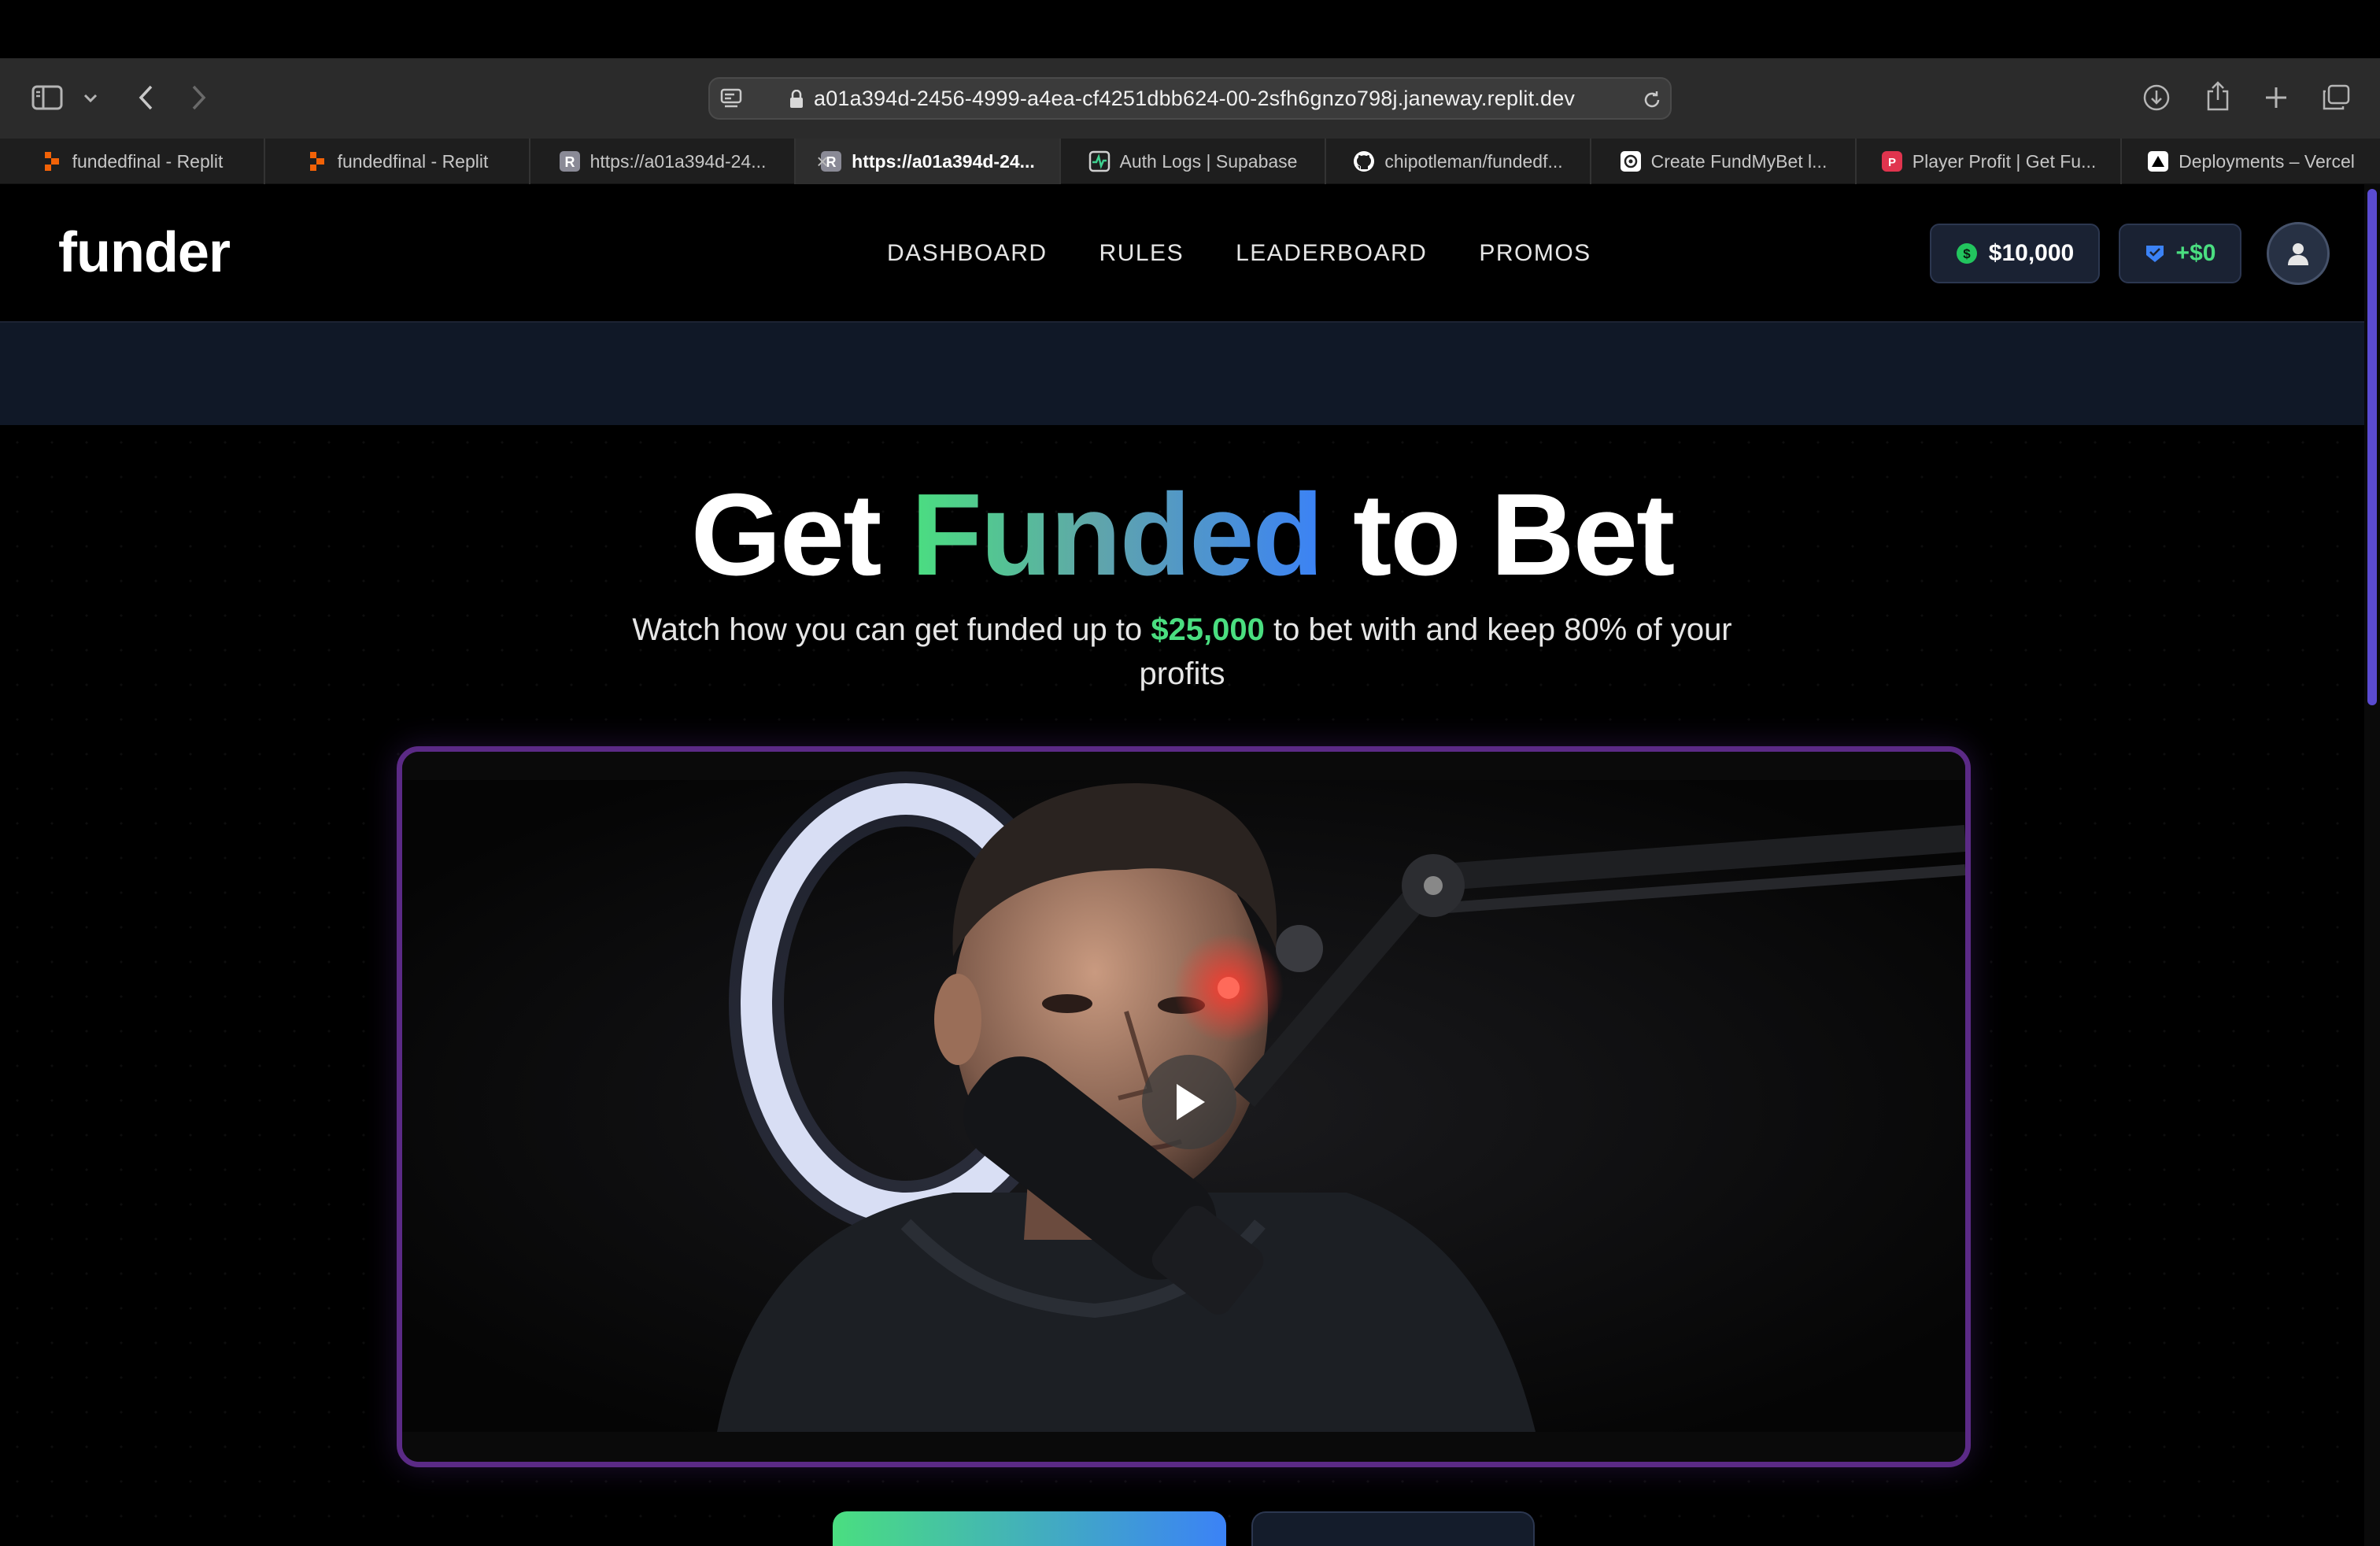 This screenshot has height=1546, width=2380. I want to click on play-button, so click(1189, 1102).